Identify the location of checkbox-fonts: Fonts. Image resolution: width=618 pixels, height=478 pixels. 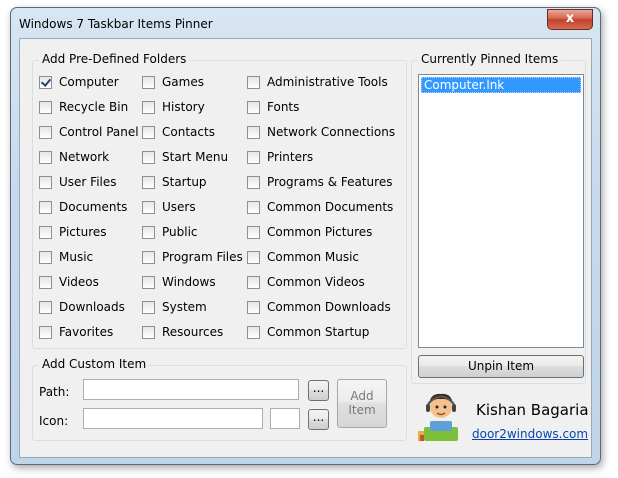
(273, 107).